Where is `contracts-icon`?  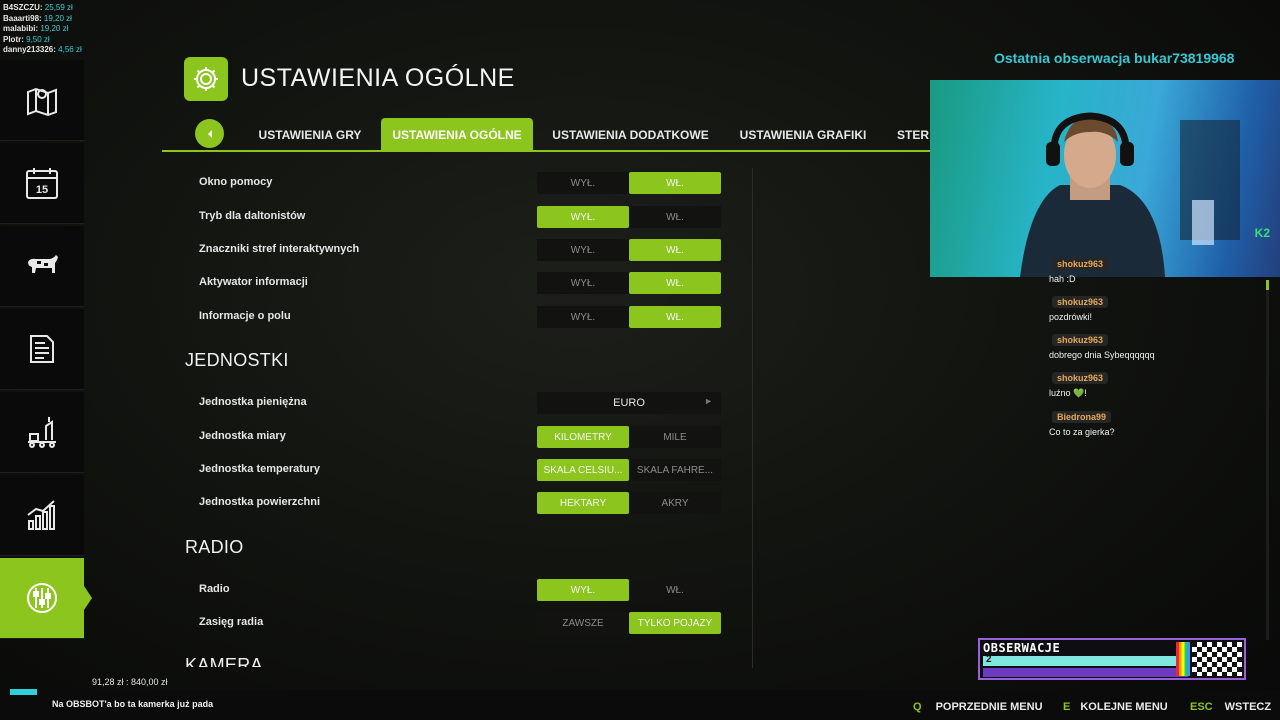 contracts-icon is located at coordinates (42, 349).